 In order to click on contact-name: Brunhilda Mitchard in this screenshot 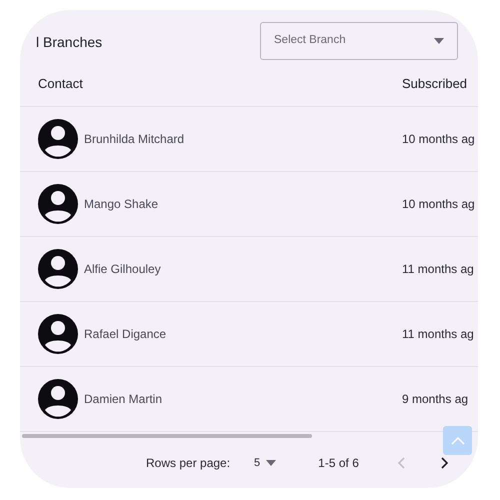, I will do `click(135, 139)`.